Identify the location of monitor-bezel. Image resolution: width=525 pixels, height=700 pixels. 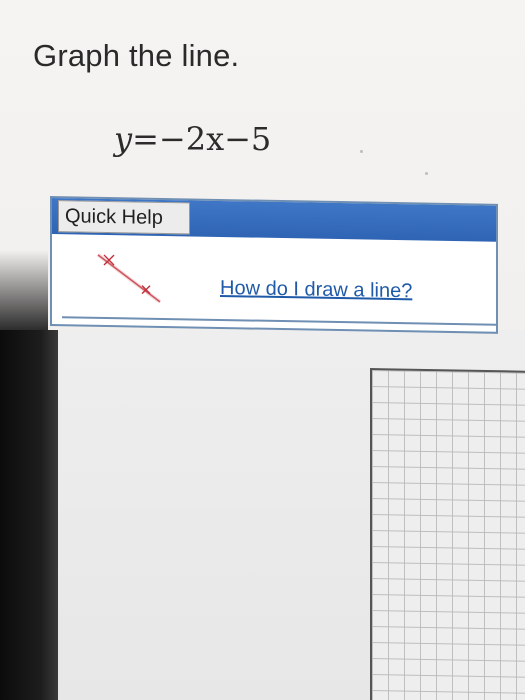
(29, 515).